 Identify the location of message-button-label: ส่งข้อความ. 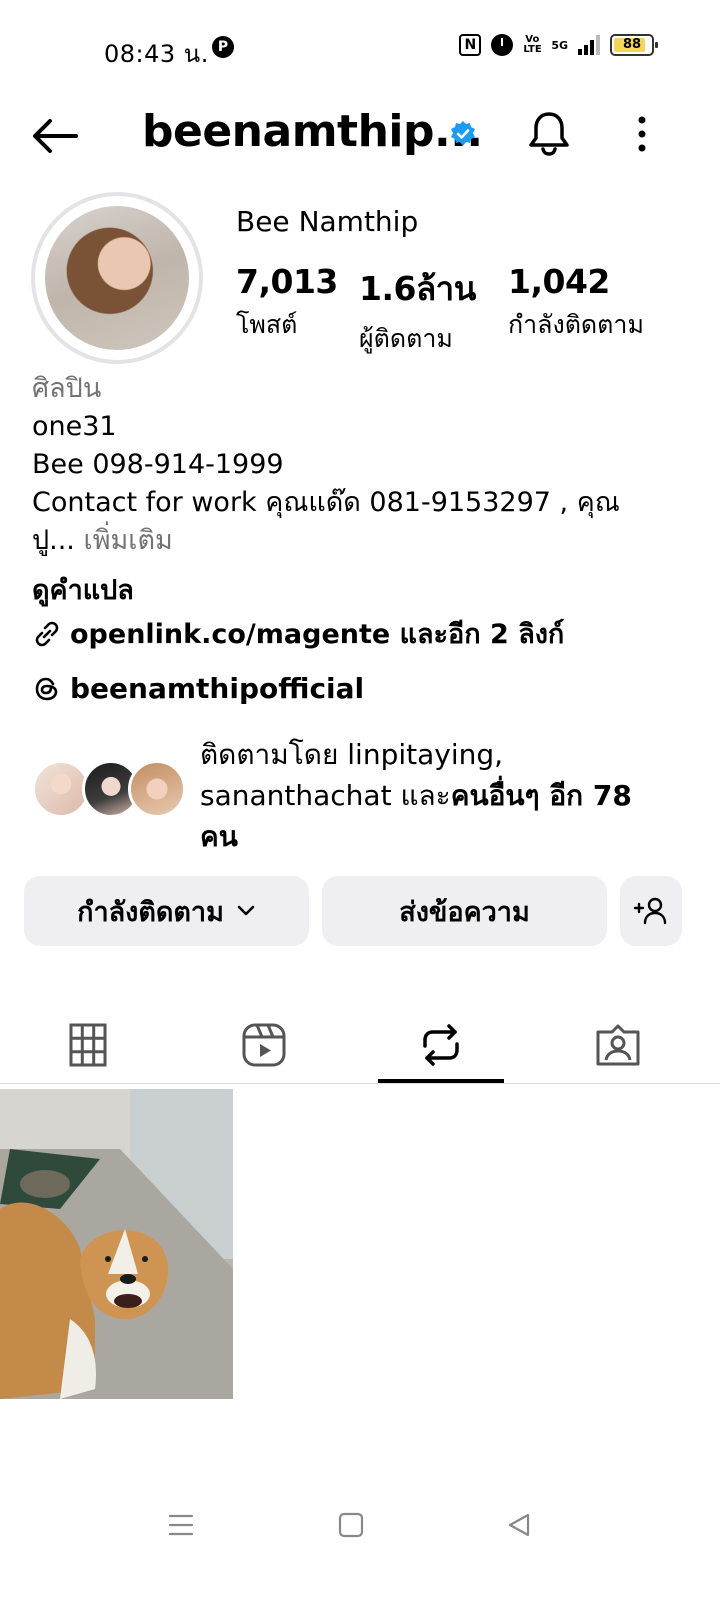
(464, 912).